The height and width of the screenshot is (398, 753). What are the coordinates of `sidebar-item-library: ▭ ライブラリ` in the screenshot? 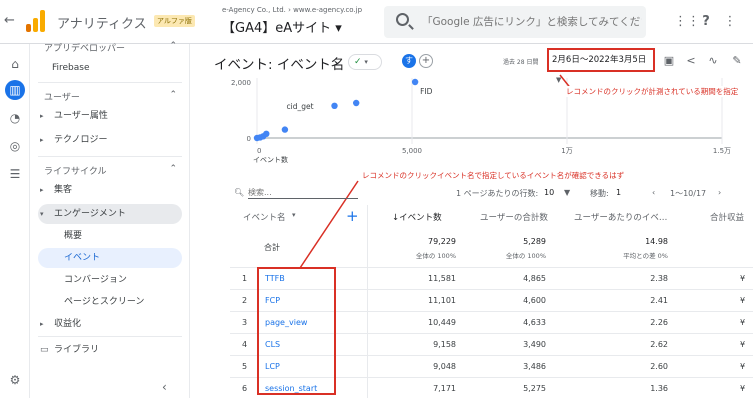 It's located at (110, 350).